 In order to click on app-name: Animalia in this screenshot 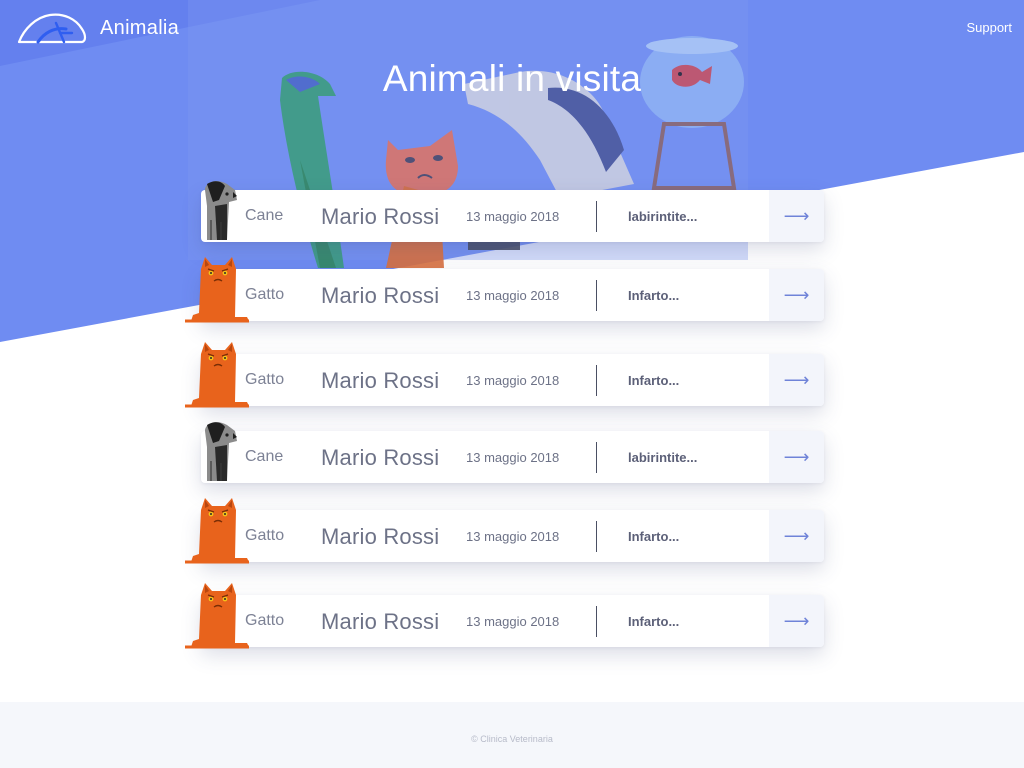, I will do `click(140, 27)`.